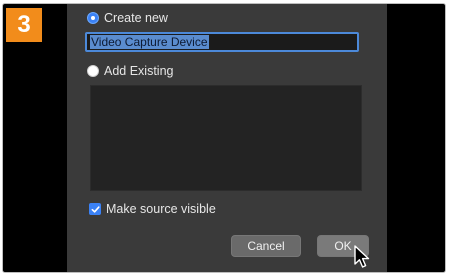 This screenshot has width=449, height=278. What do you see at coordinates (149, 42) in the screenshot?
I see `source-name-selected-text: Video Capture Device` at bounding box center [149, 42].